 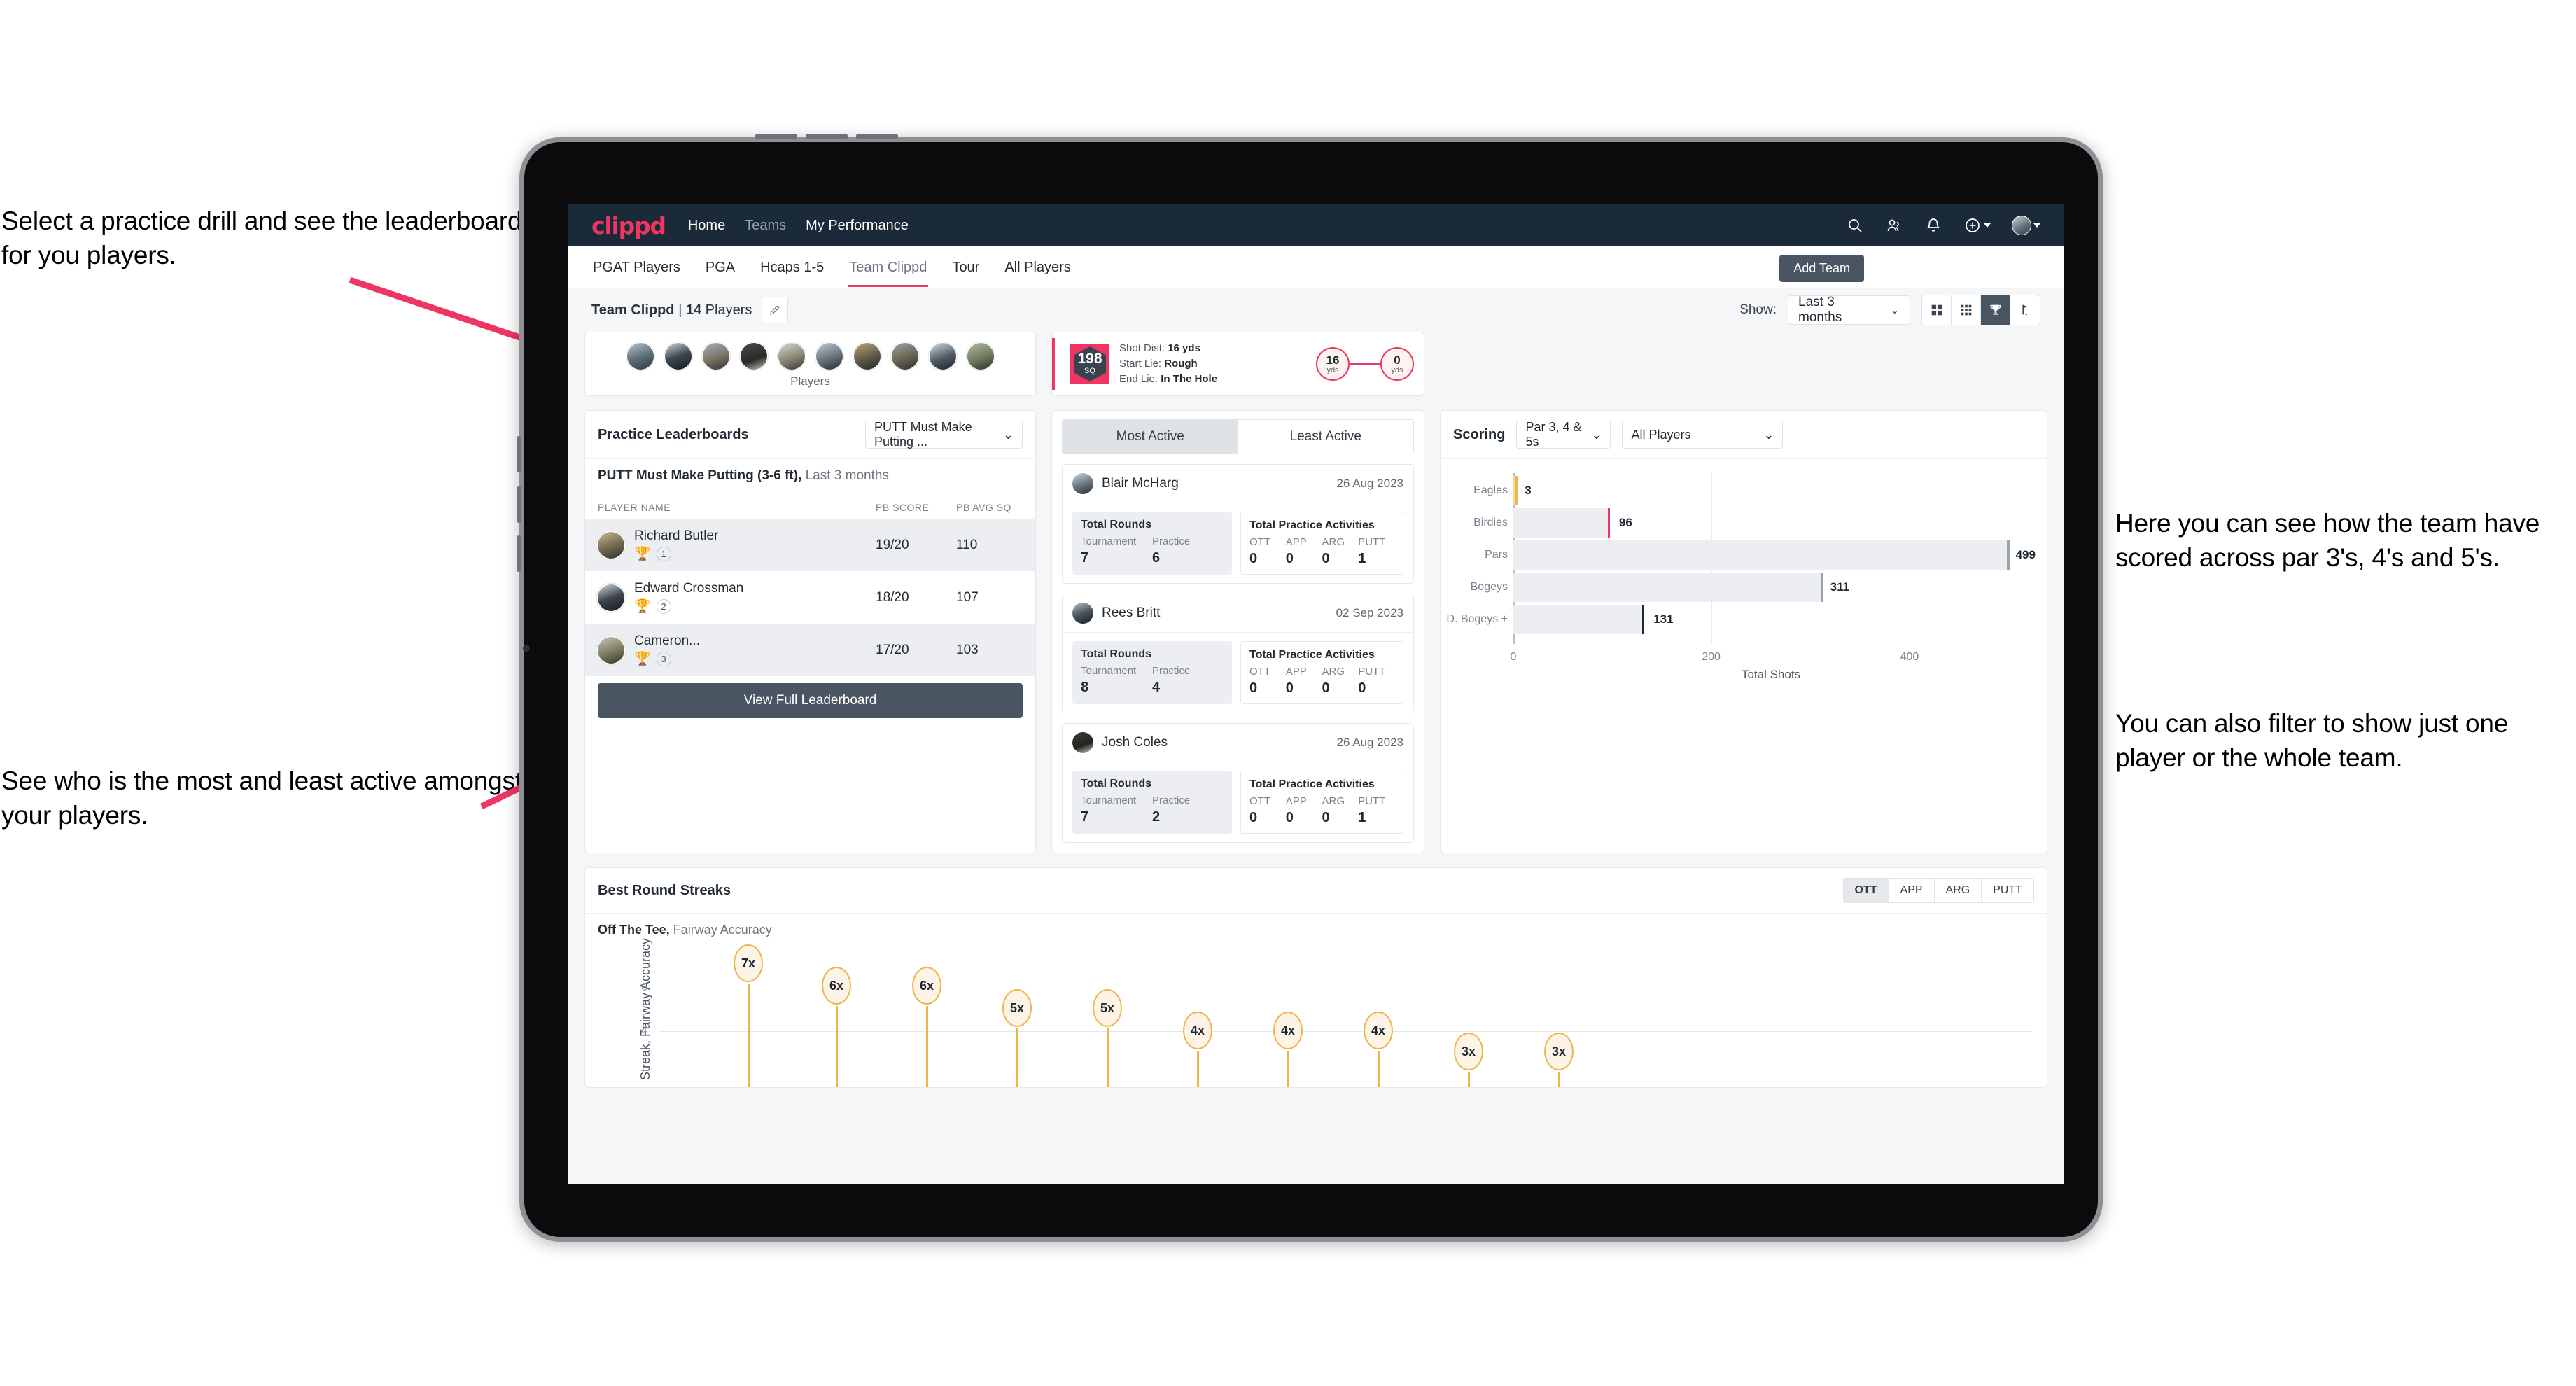 What do you see at coordinates (629, 225) in the screenshot?
I see `clippd-logo: clippd` at bounding box center [629, 225].